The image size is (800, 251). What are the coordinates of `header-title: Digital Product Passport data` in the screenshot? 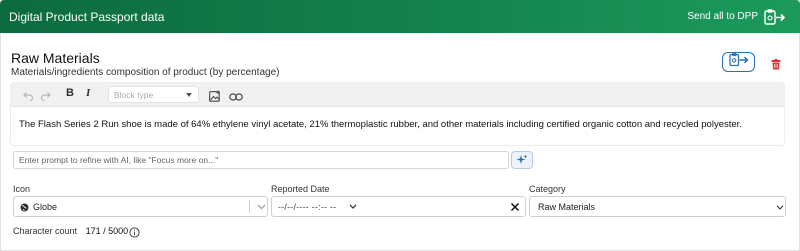 It's located at (87, 16).